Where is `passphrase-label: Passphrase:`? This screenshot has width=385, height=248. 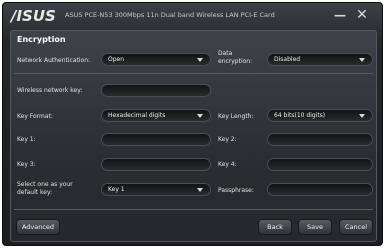
passphrase-label: Passphrase: is located at coordinates (236, 190).